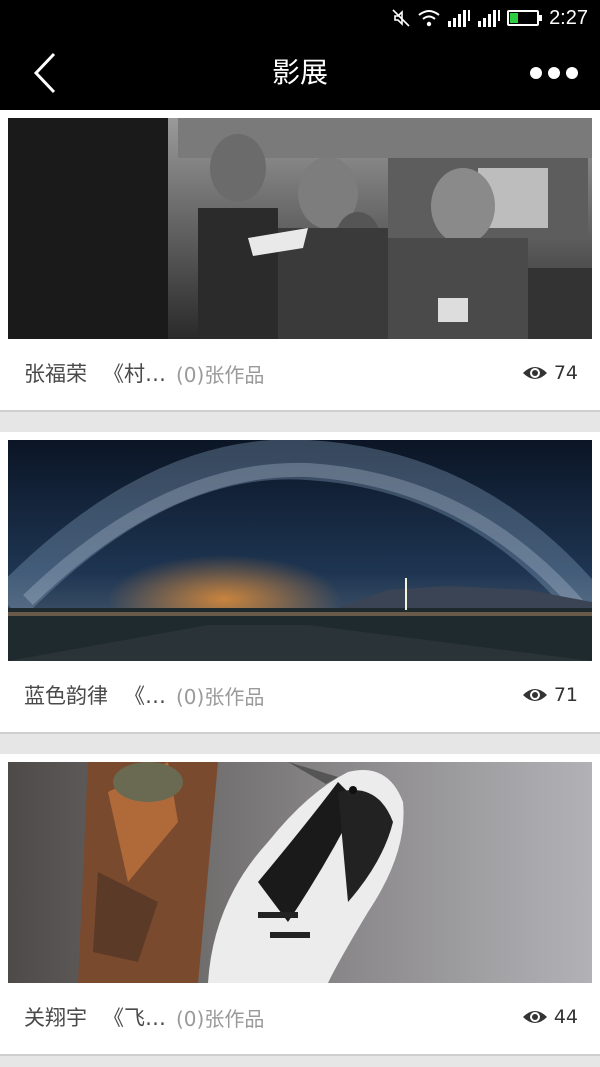 This screenshot has height=1067, width=600. I want to click on view-count-value: 74, so click(565, 373).